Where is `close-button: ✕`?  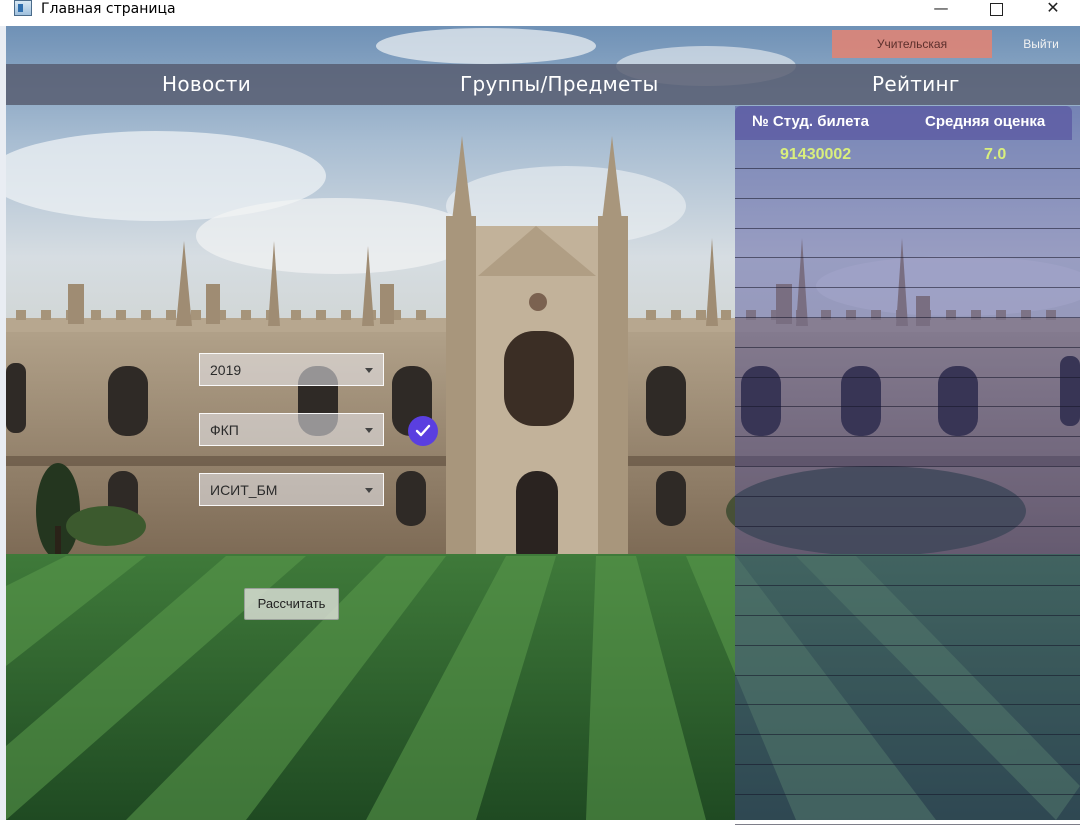
close-button: ✕ is located at coordinates (1053, 9).